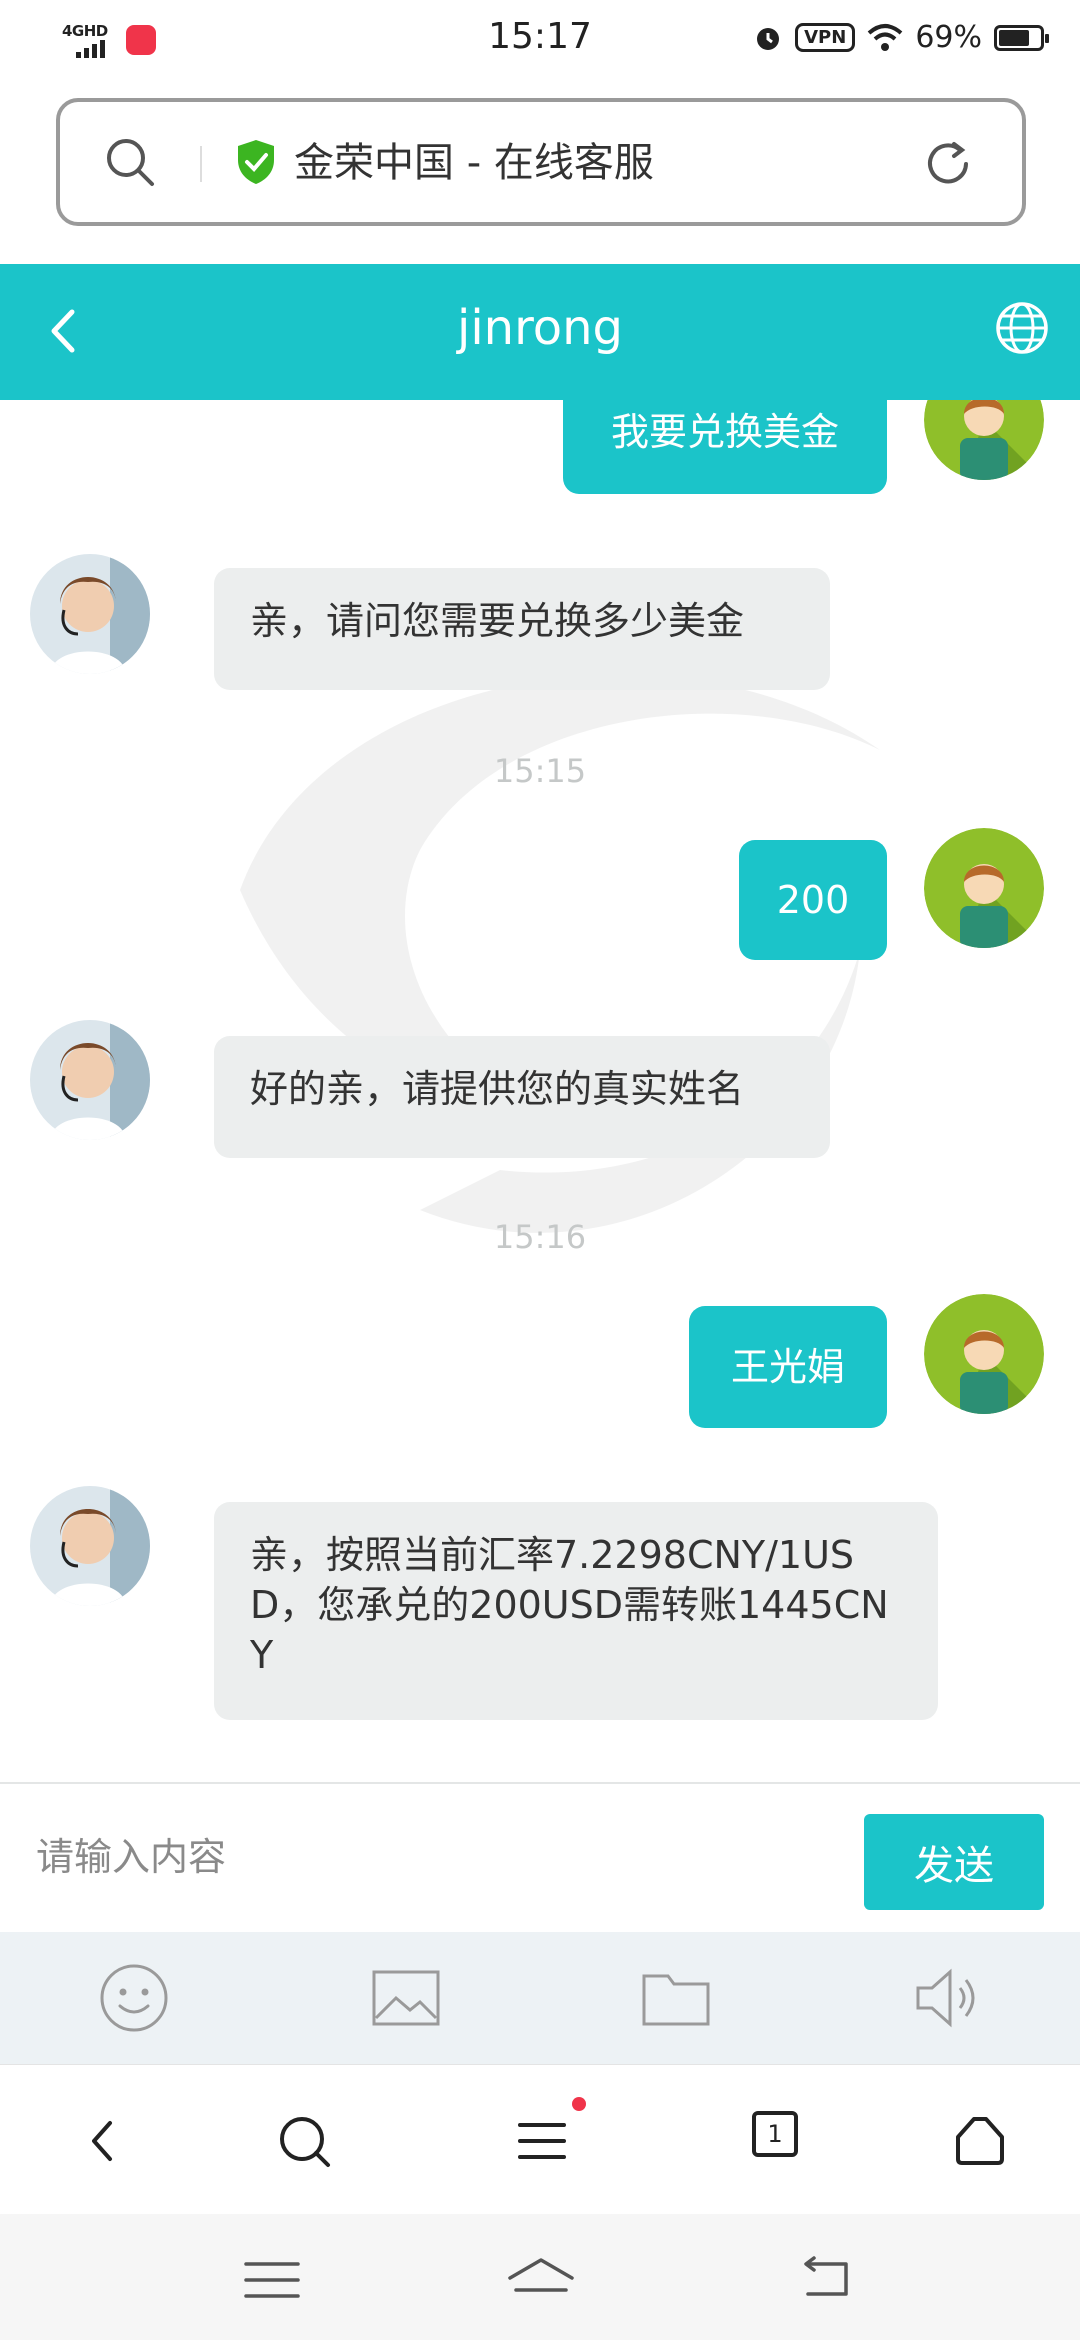 The image size is (1080, 2340). I want to click on smiley-icon, so click(134, 1998).